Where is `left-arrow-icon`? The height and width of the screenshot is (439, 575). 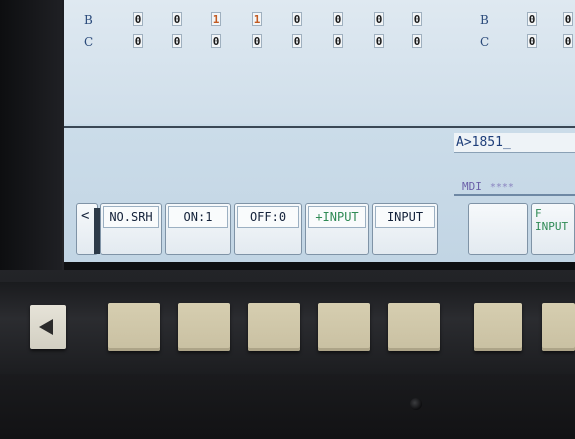 left-arrow-icon is located at coordinates (46, 327).